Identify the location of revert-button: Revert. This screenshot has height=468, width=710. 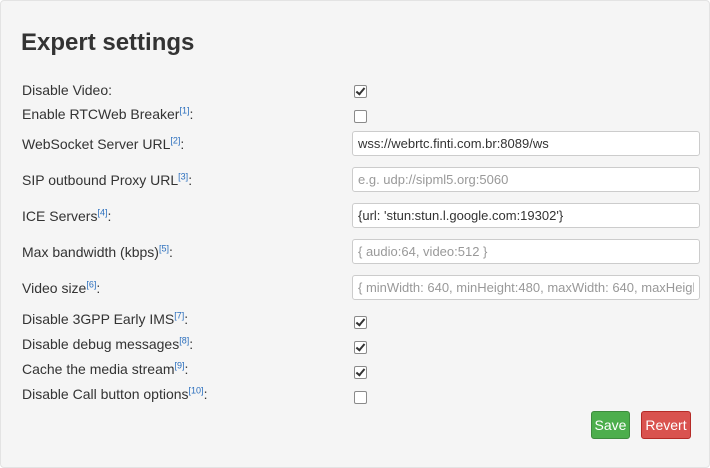
(666, 425).